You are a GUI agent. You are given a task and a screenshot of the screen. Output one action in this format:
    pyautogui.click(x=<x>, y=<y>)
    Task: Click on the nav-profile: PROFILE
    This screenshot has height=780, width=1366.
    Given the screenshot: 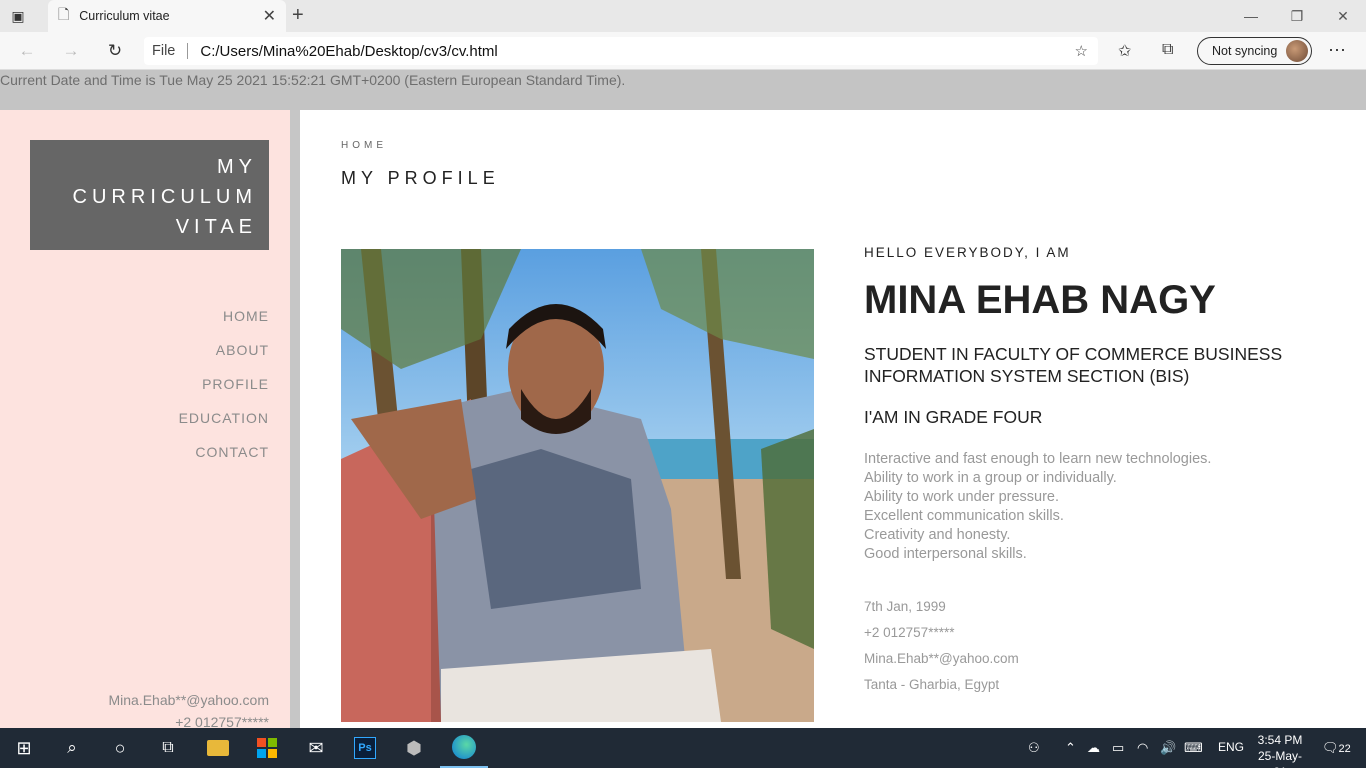 What is the action you would take?
    pyautogui.click(x=224, y=393)
    